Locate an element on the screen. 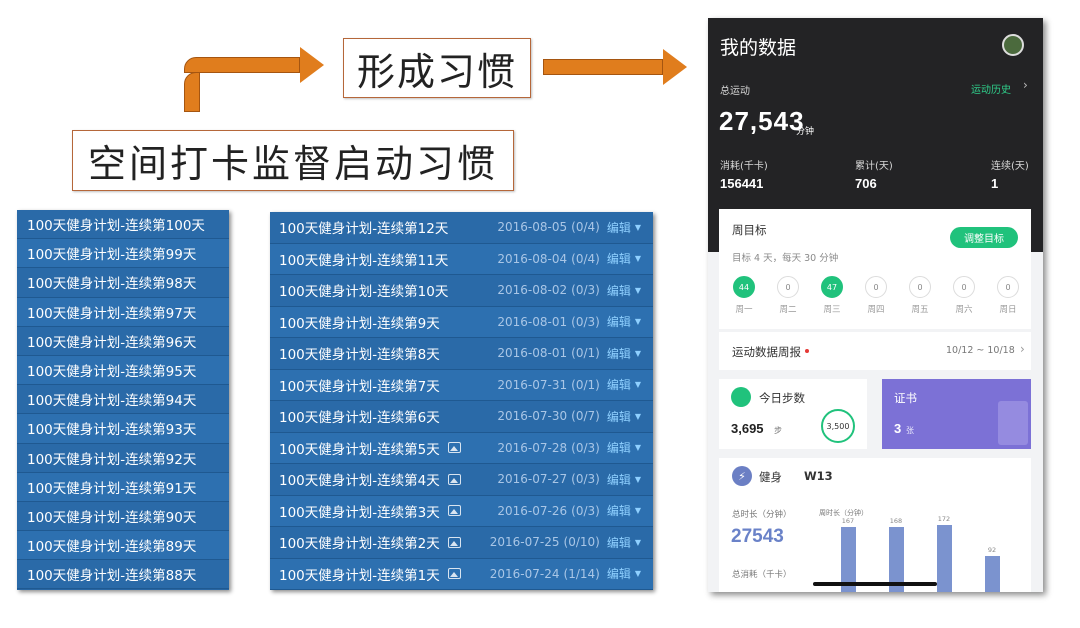 This screenshot has width=1080, height=628. table-row: 100天健身计划-连续第9天 2016-08-01 (0/3) 编辑 ▼ is located at coordinates (461, 322).